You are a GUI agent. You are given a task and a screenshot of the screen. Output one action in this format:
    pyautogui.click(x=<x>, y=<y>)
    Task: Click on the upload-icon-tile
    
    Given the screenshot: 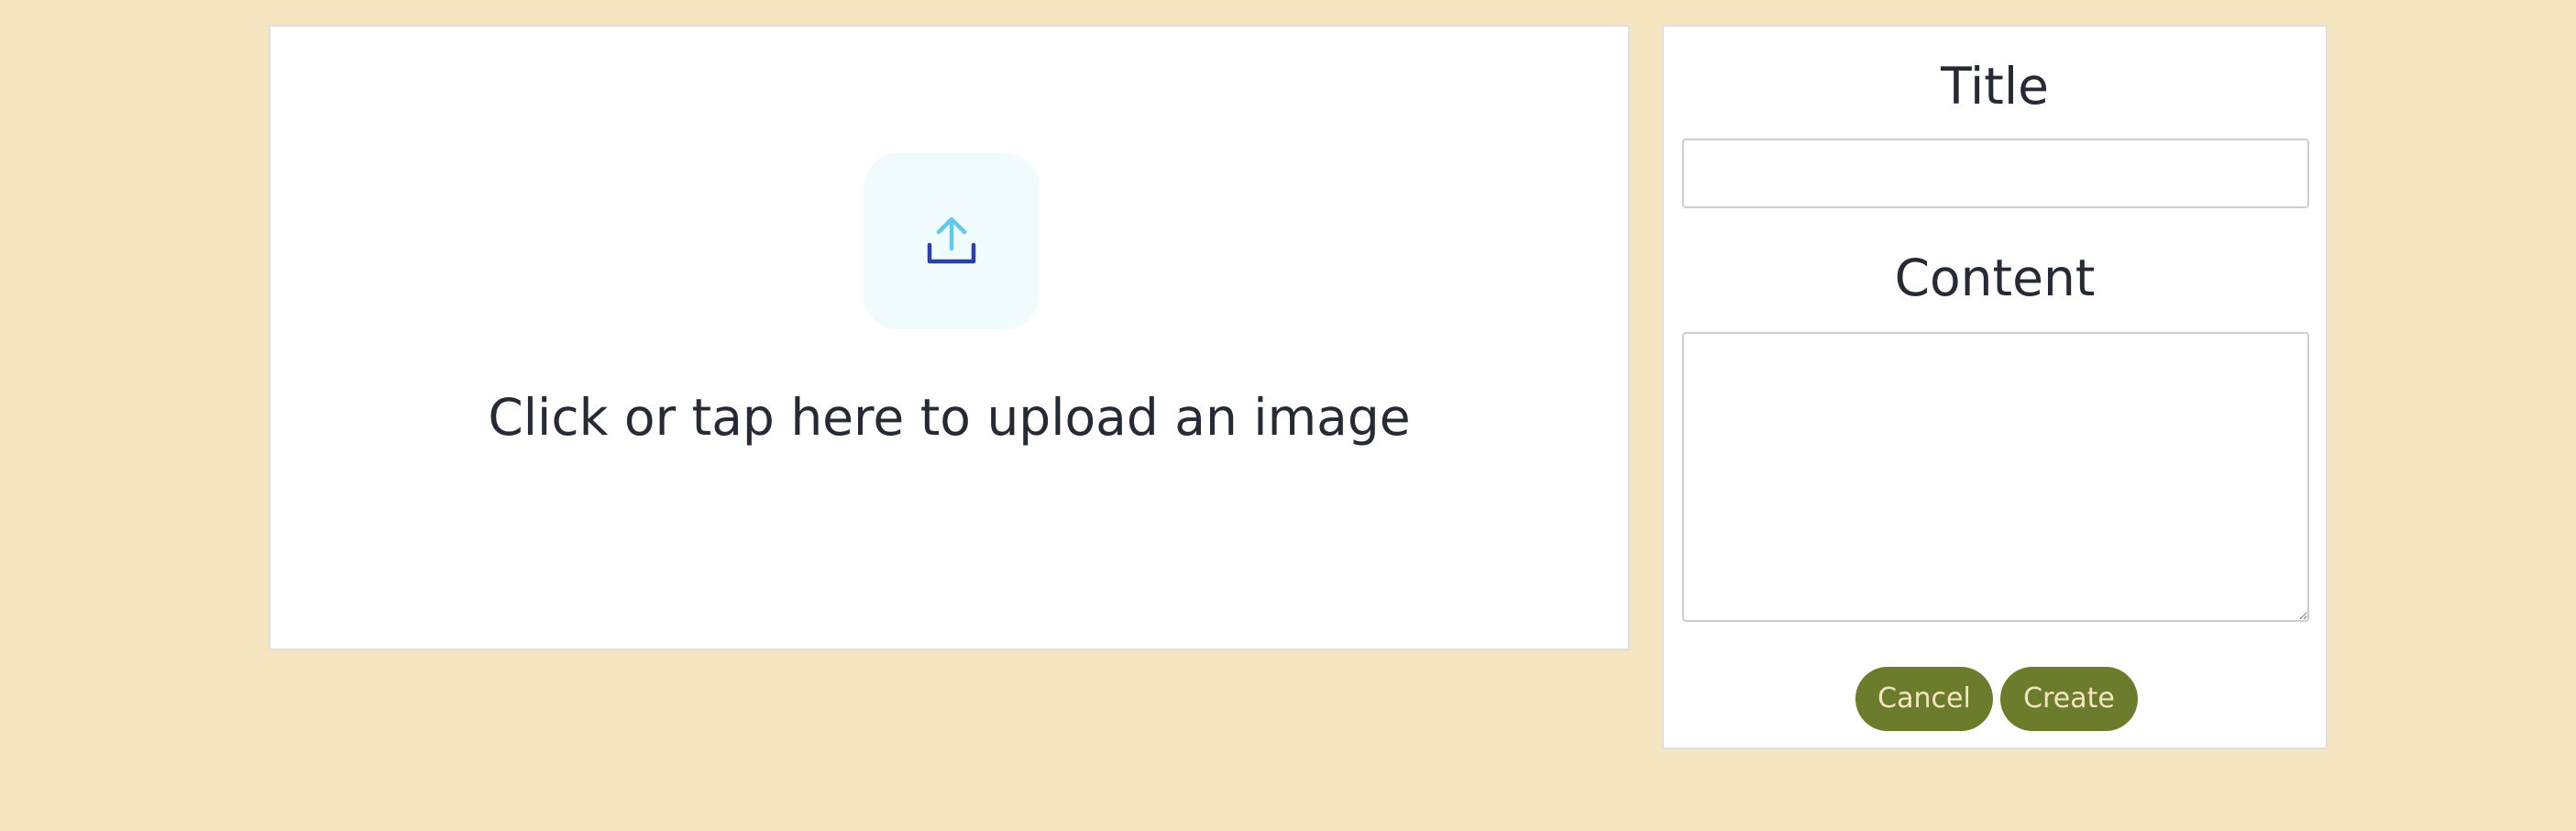 What is the action you would take?
    pyautogui.click(x=952, y=241)
    